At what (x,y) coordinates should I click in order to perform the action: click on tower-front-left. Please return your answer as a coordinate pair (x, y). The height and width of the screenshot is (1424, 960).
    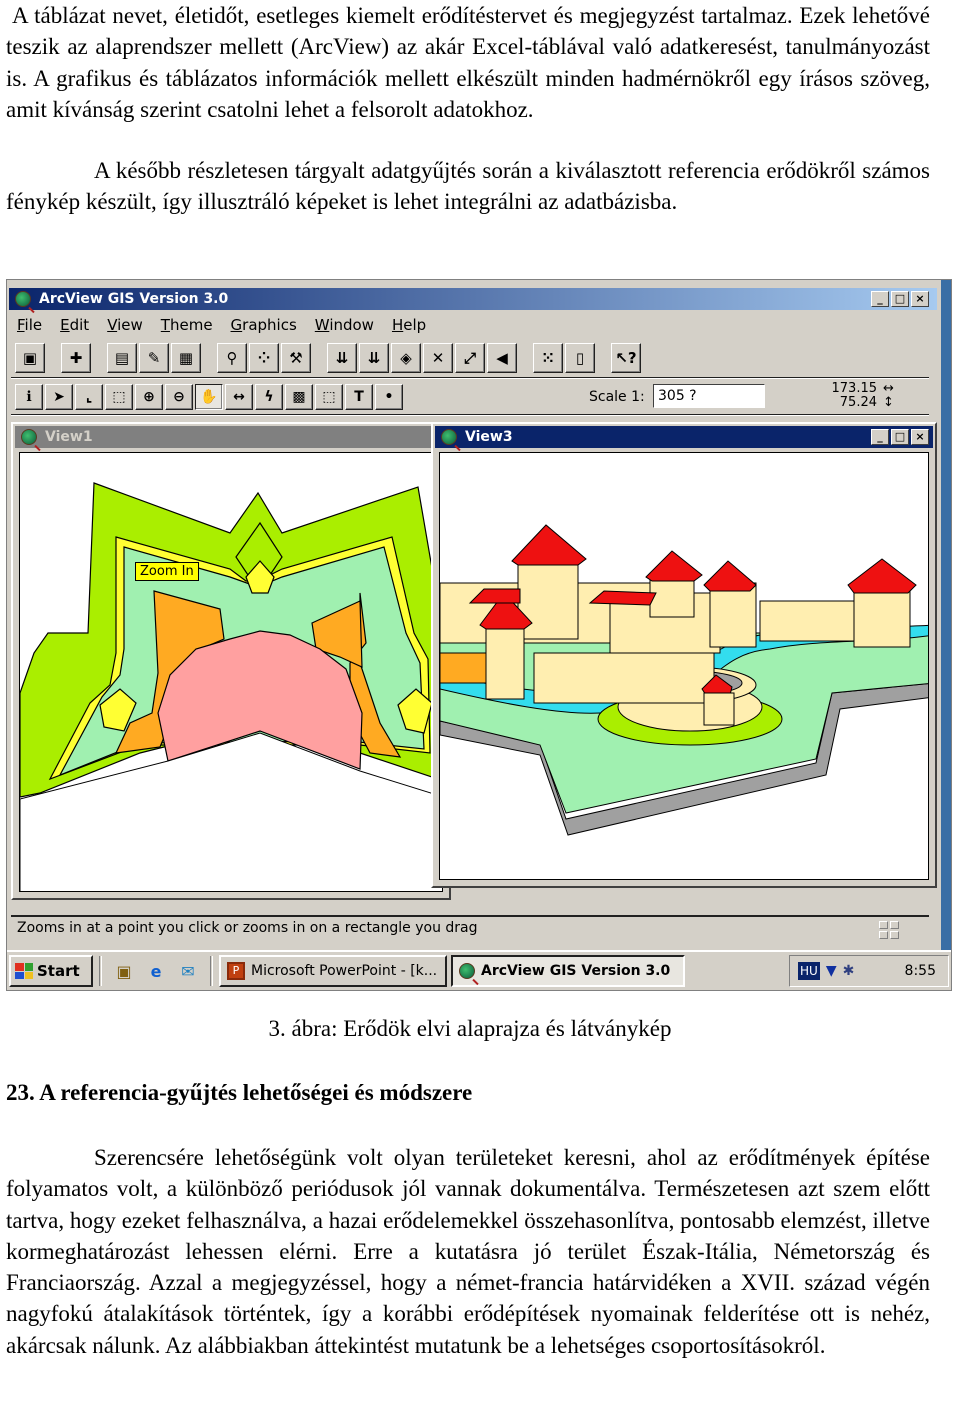
    Looking at the image, I should click on (505, 661).